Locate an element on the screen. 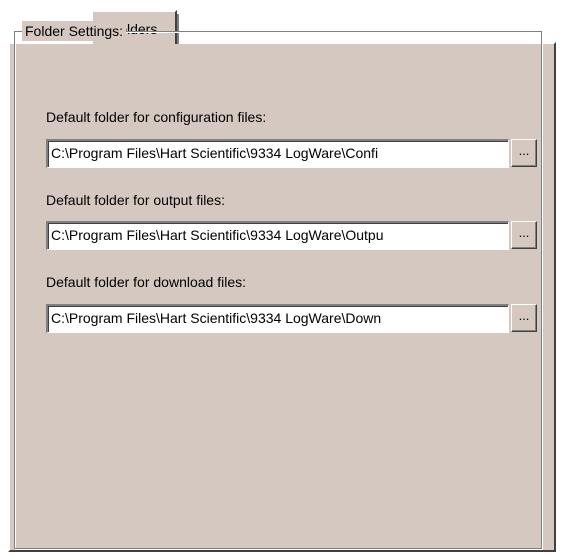  download-folder-label: Default folder for download files: is located at coordinates (146, 282).